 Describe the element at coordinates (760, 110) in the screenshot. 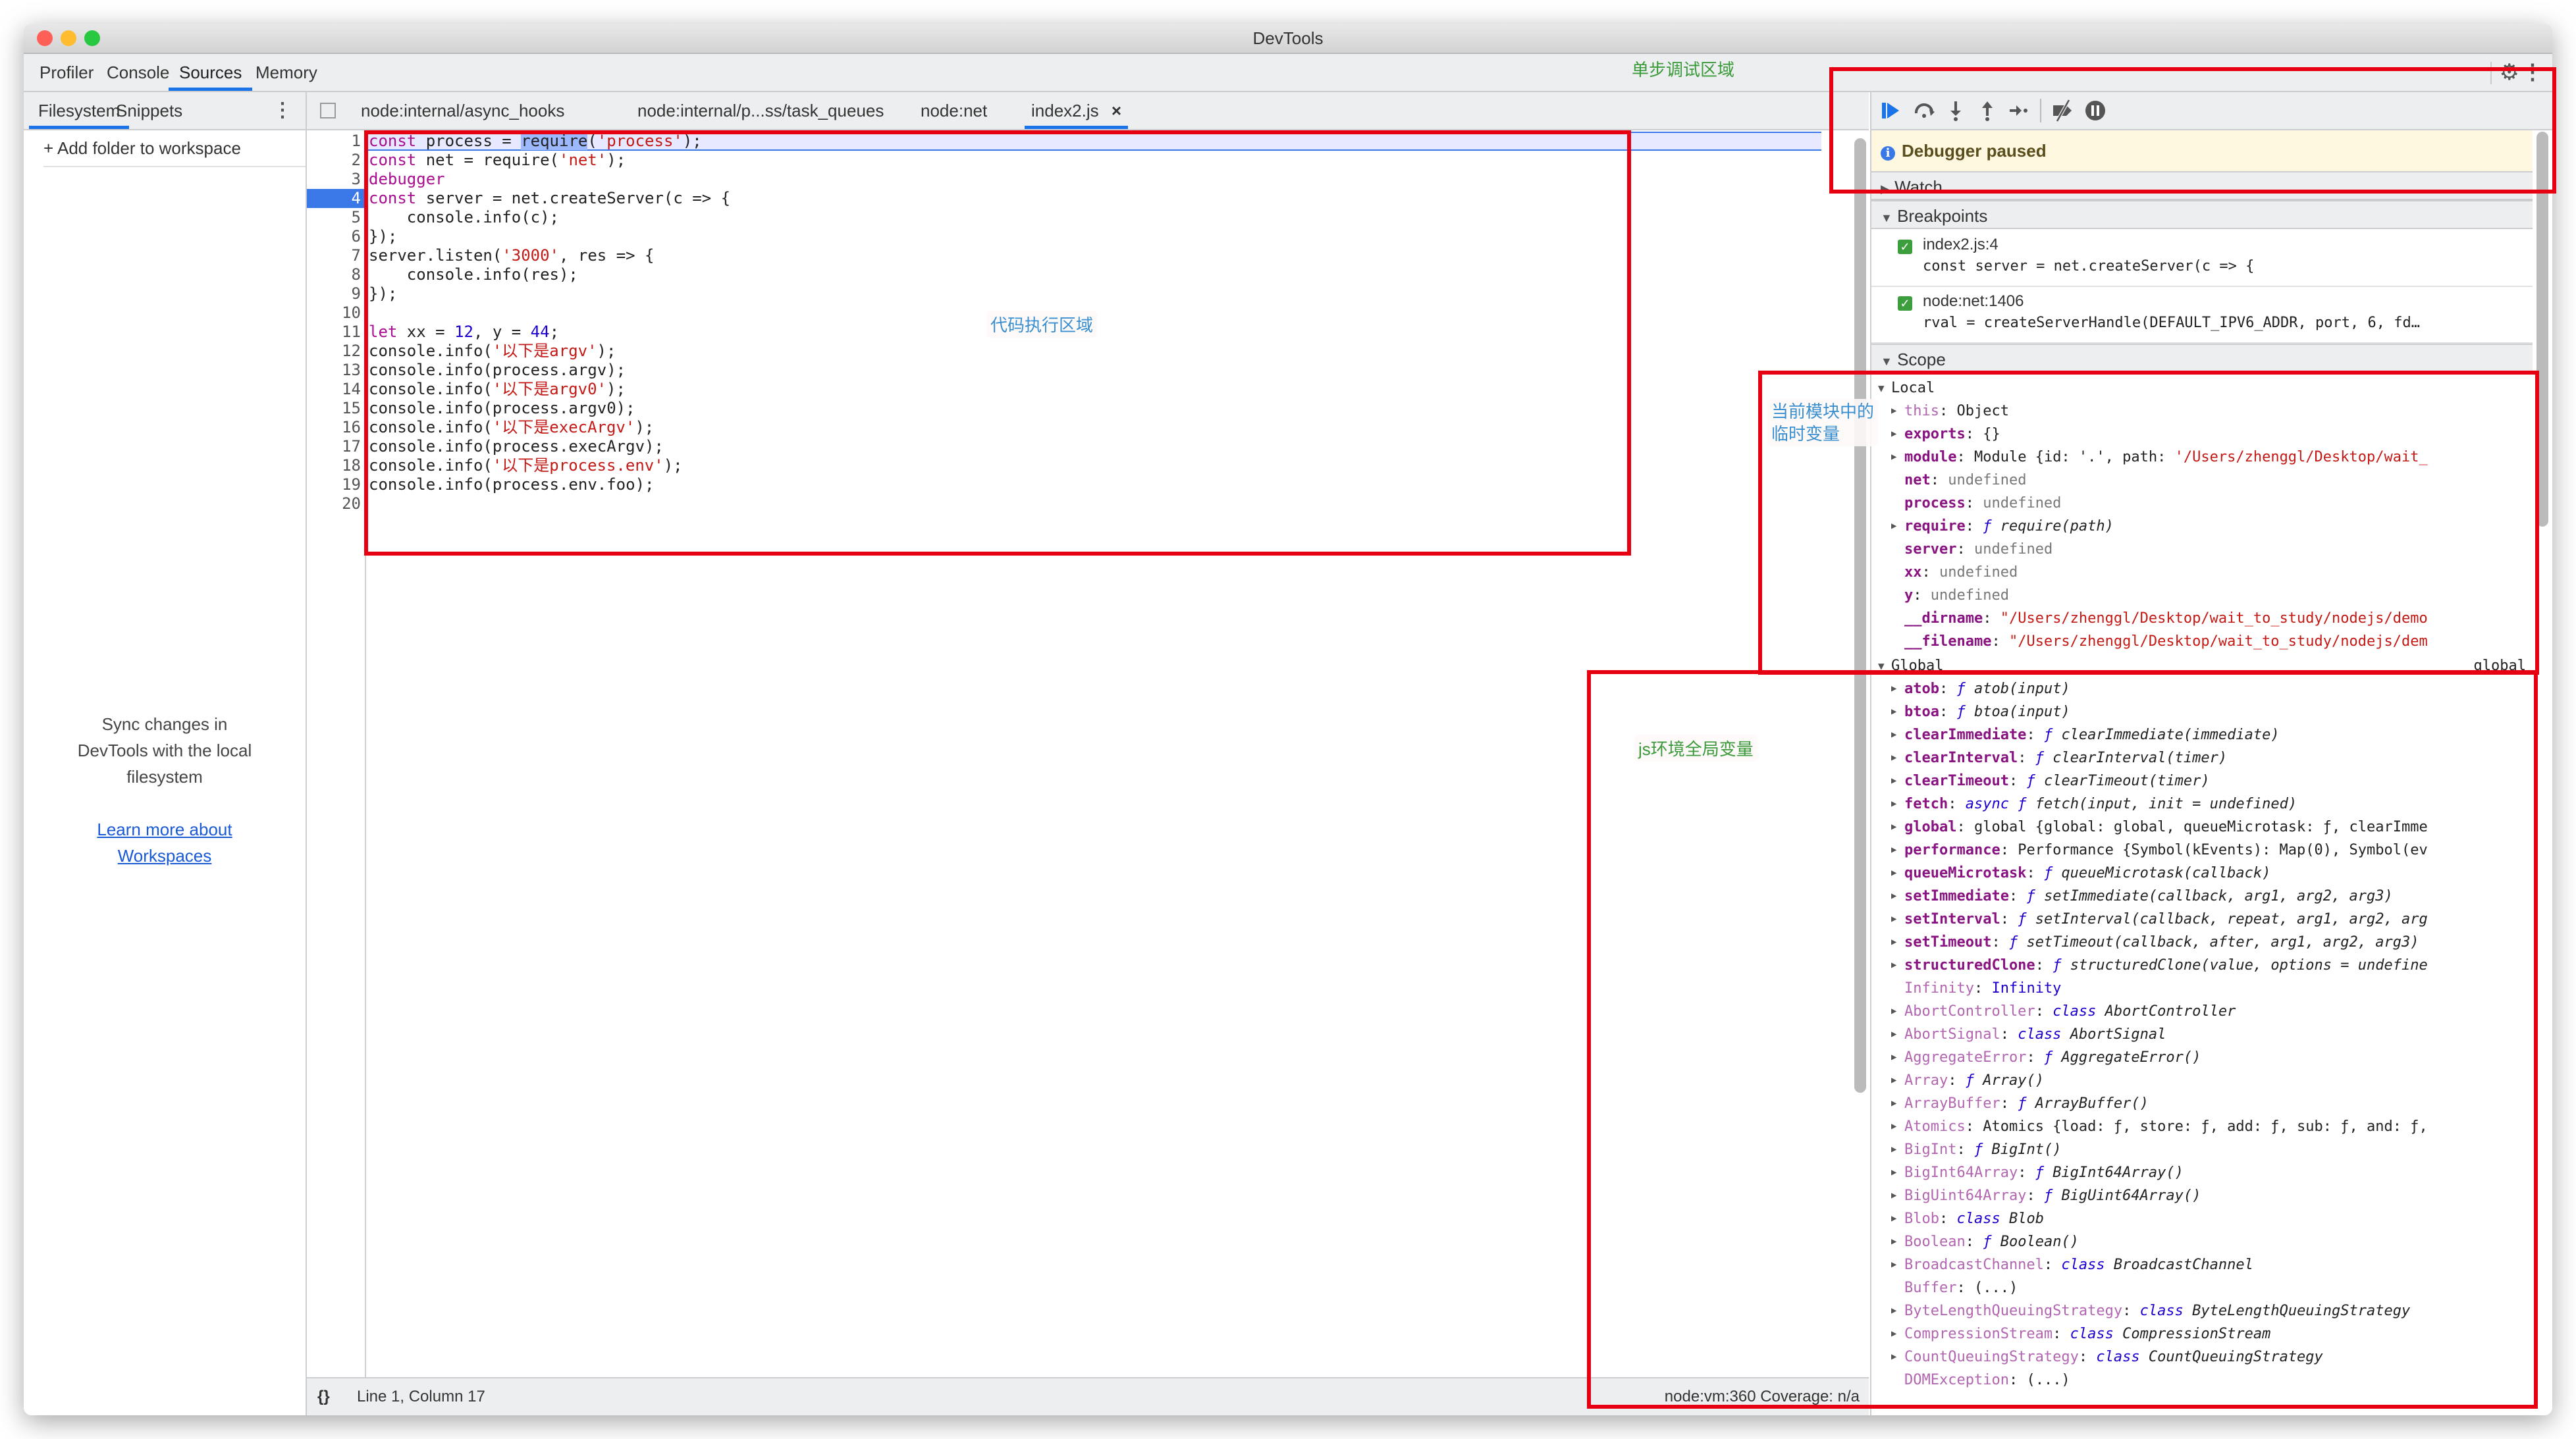

I see `file-tab-task-queues: node:internal/p...ss/task_queues` at that location.